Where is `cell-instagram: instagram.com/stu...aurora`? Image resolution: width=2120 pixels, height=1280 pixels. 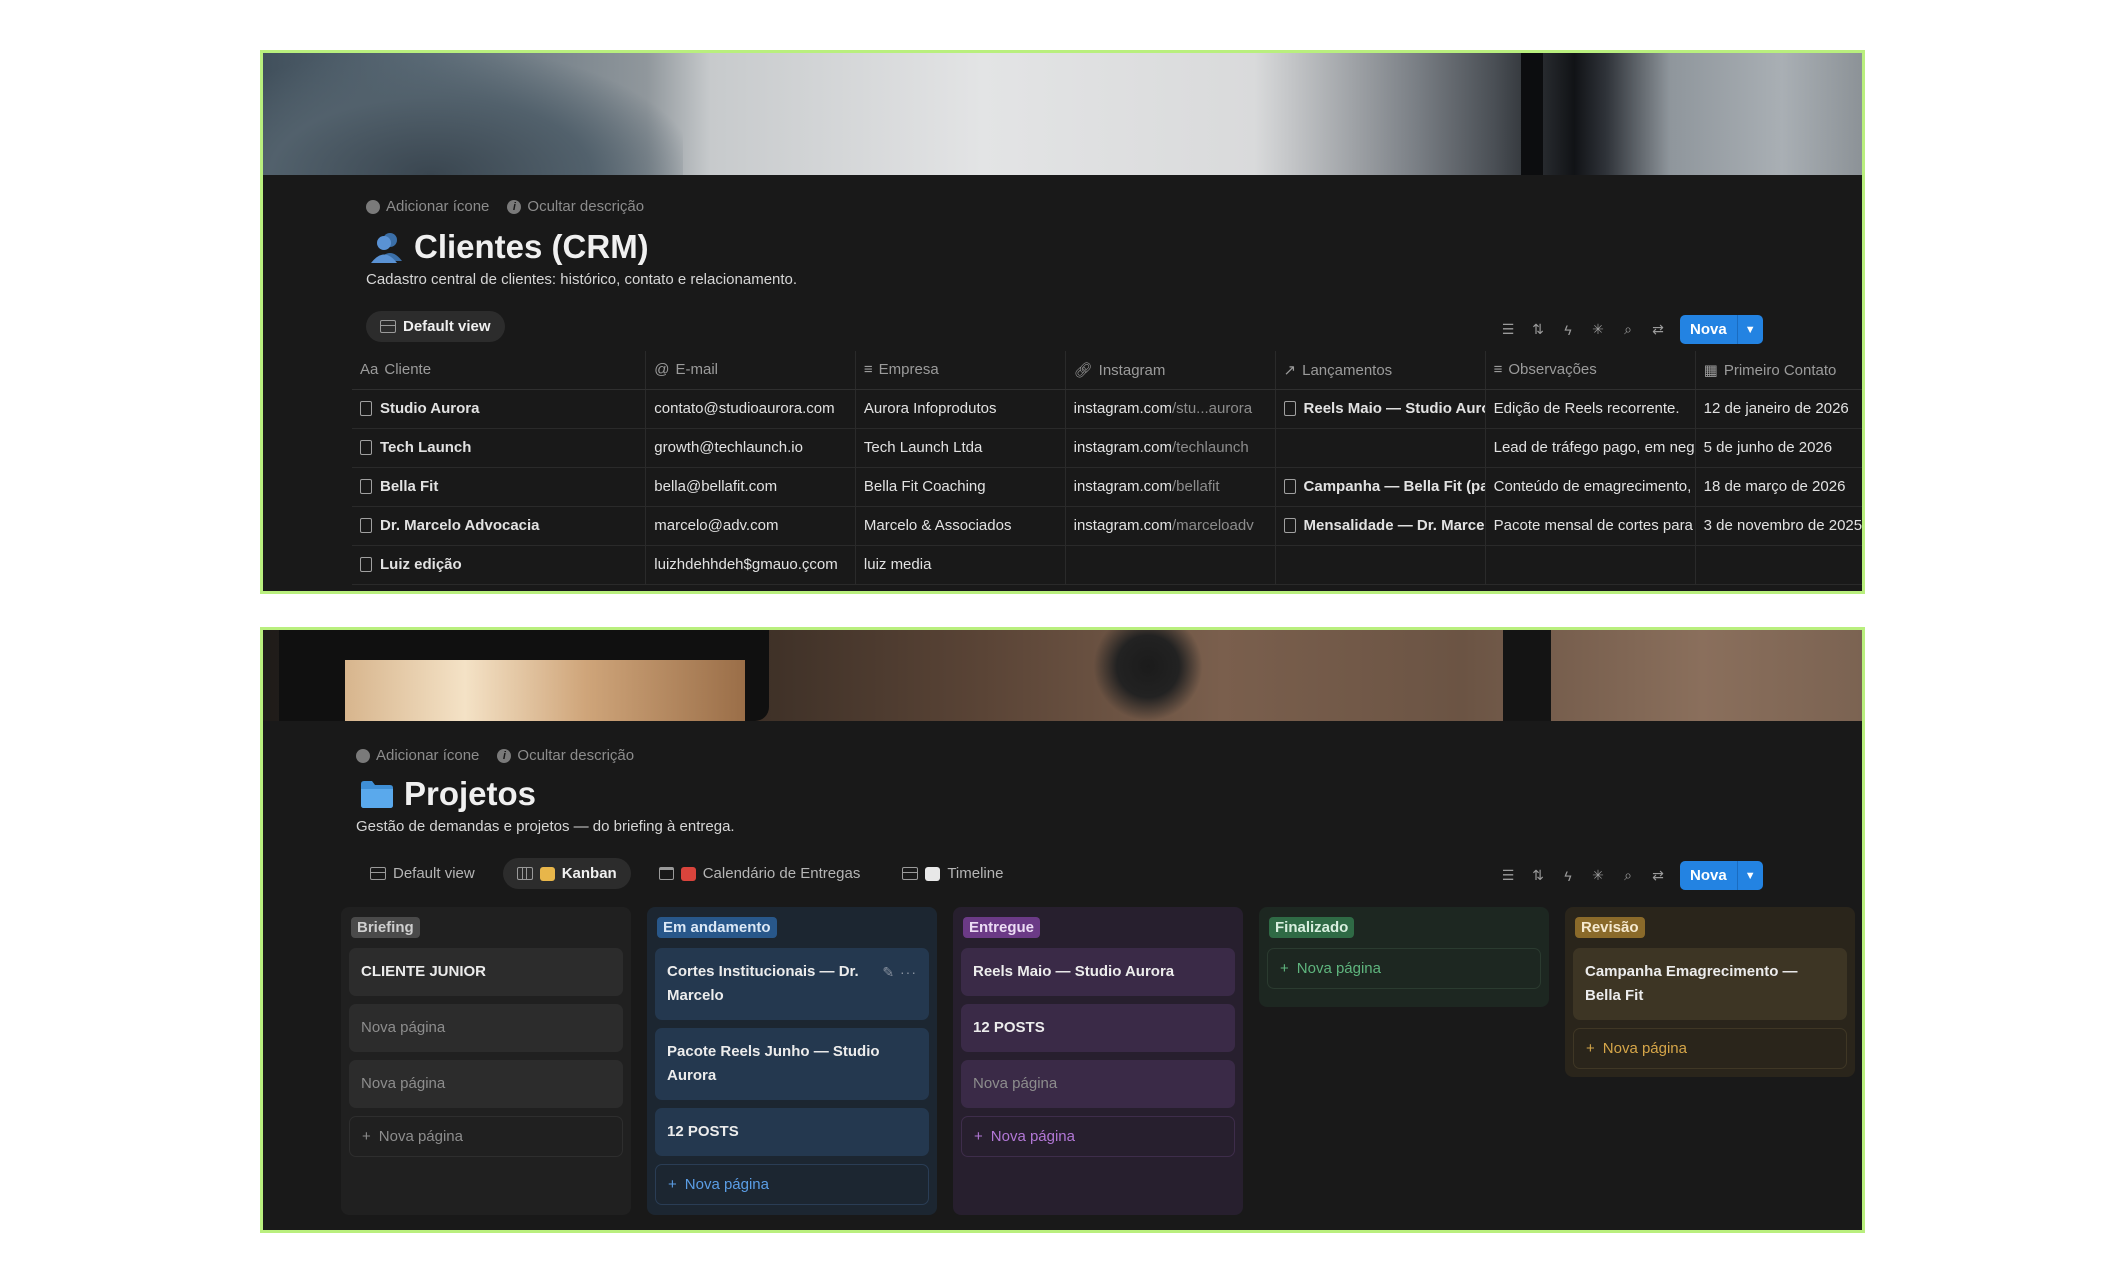 cell-instagram: instagram.com/stu...aurora is located at coordinates (1170, 409).